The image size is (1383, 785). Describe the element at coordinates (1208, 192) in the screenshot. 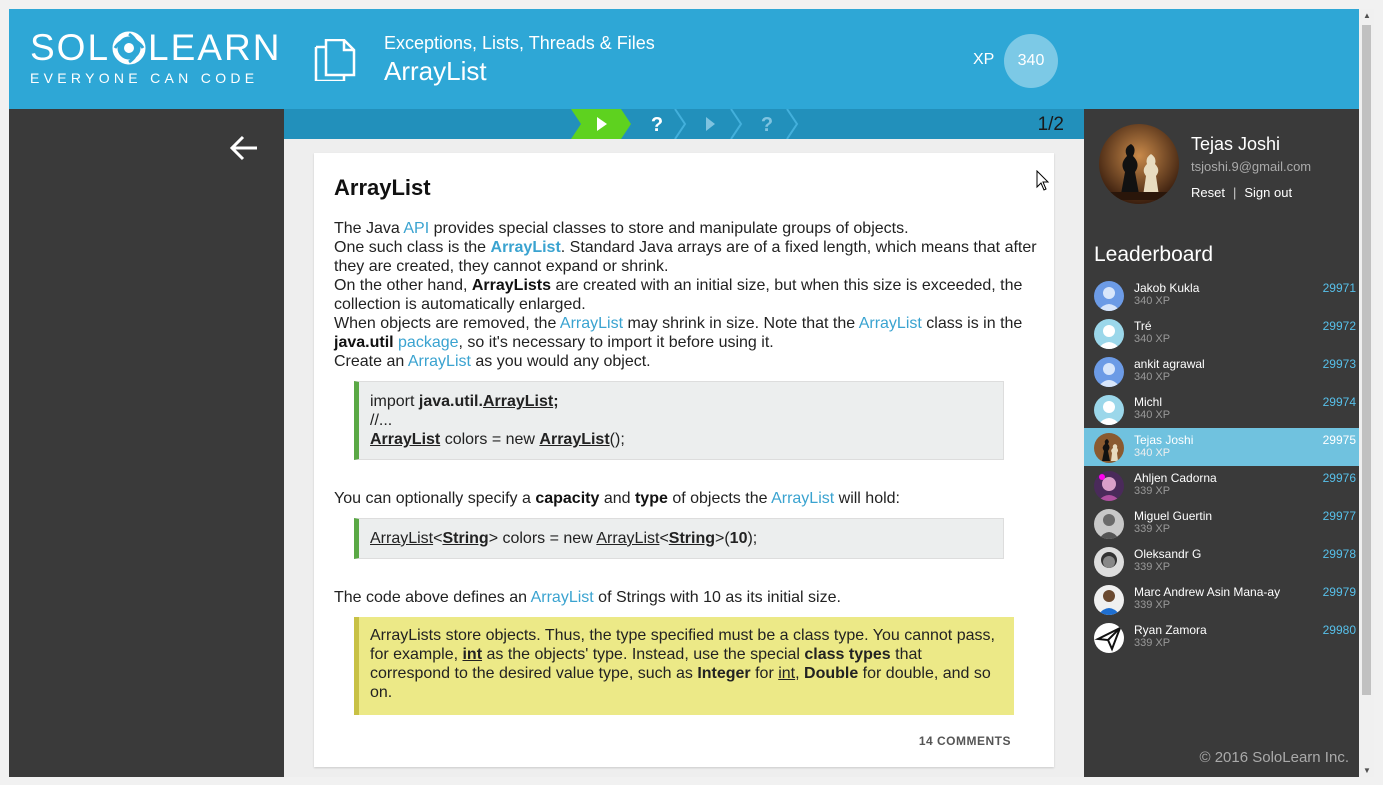

I see `reset-link: Reset` at that location.